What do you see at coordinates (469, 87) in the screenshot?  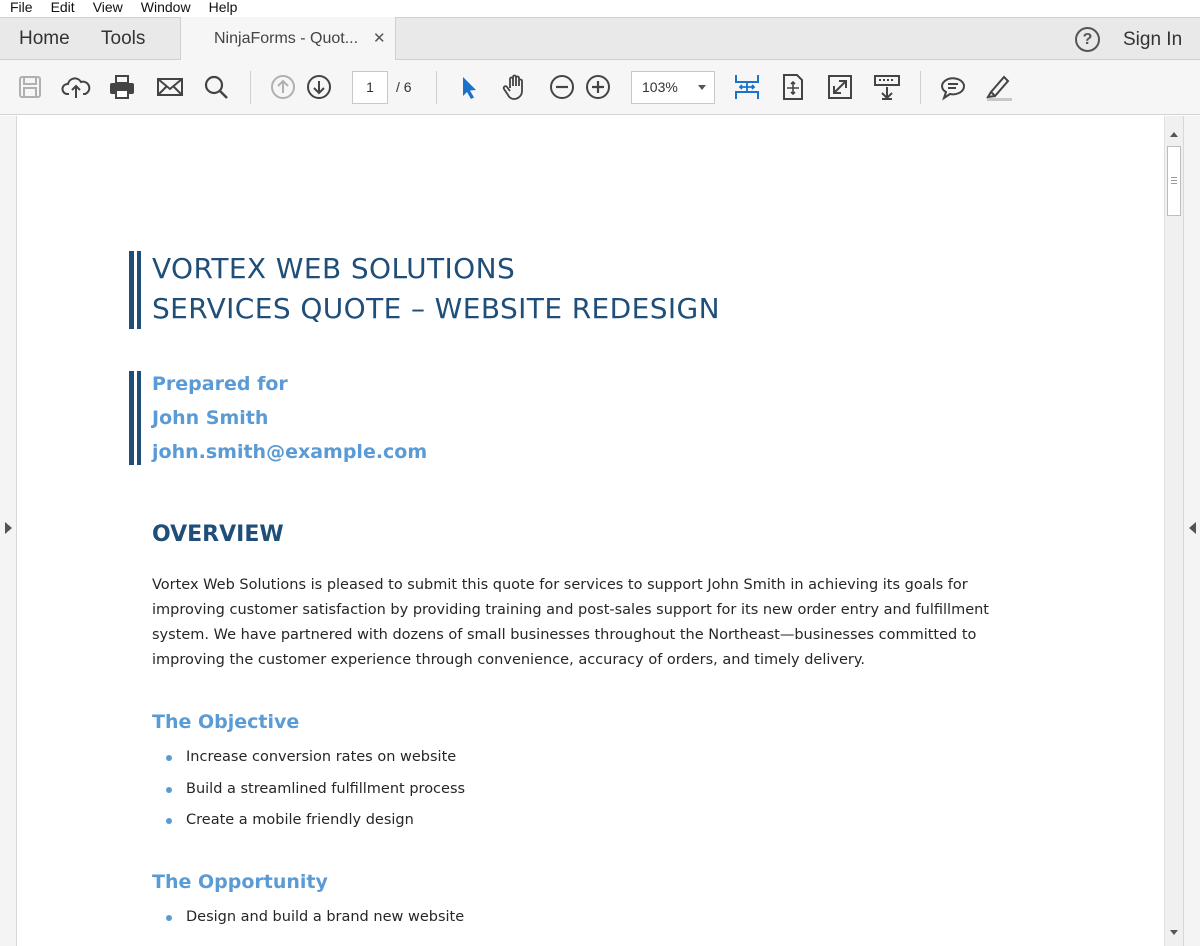 I see `select-cursor-icon` at bounding box center [469, 87].